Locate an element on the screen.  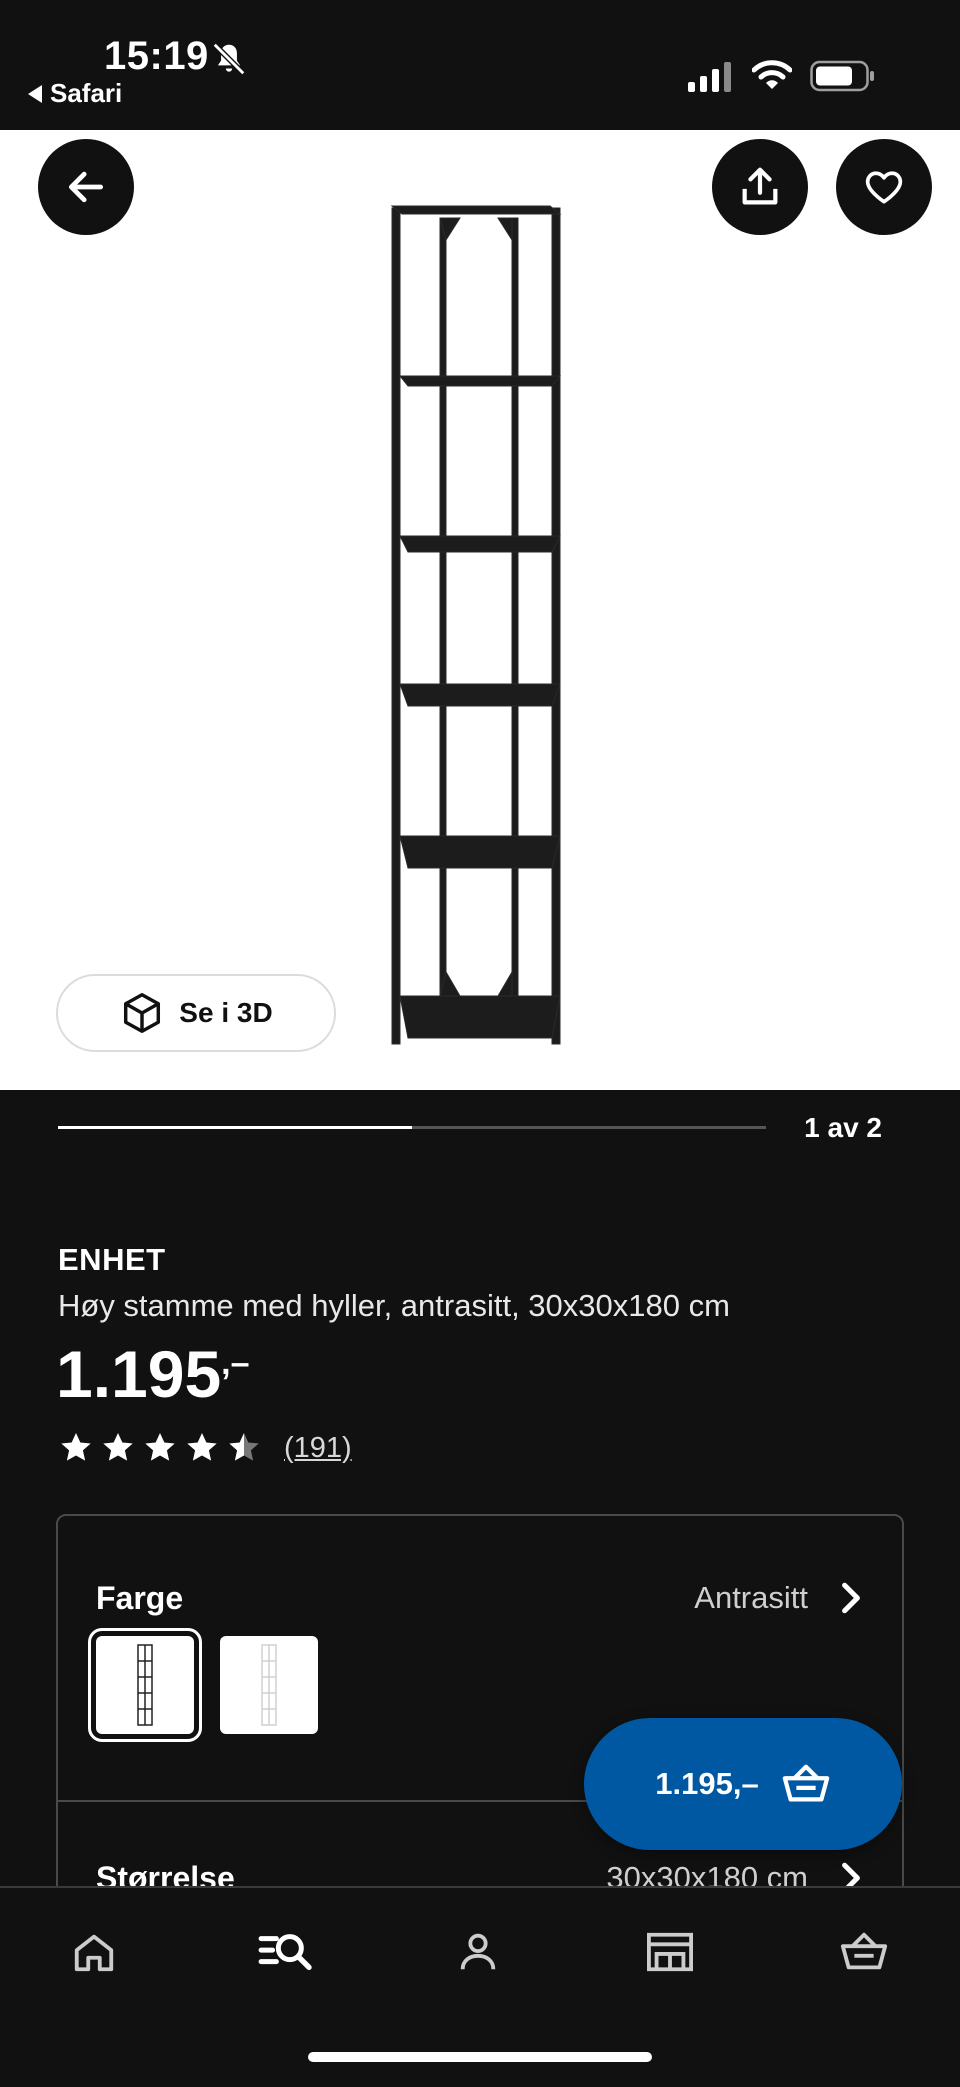
arrow-left-icon is located at coordinates (86, 187).